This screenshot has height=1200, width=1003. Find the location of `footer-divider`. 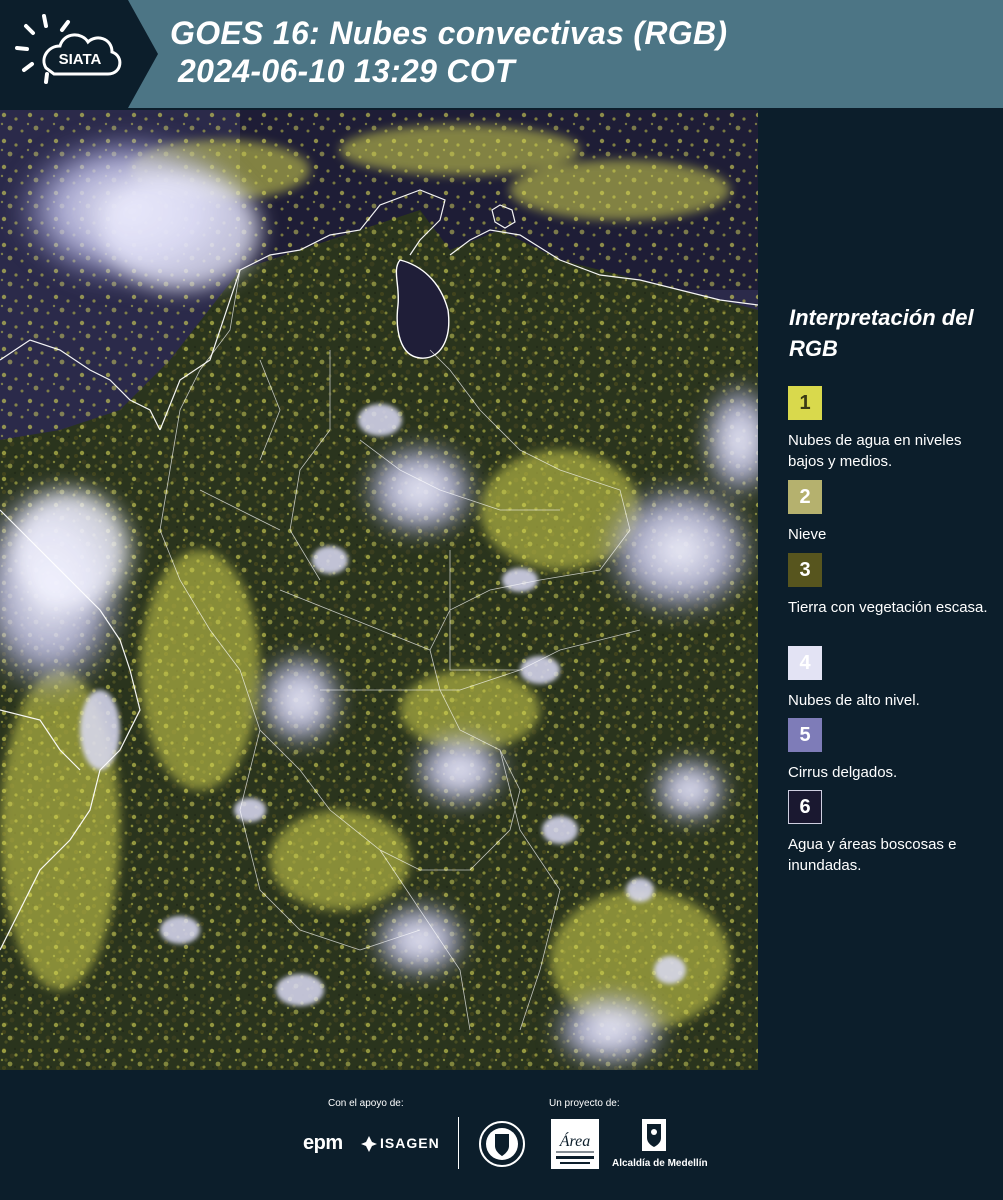

footer-divider is located at coordinates (458, 1143).